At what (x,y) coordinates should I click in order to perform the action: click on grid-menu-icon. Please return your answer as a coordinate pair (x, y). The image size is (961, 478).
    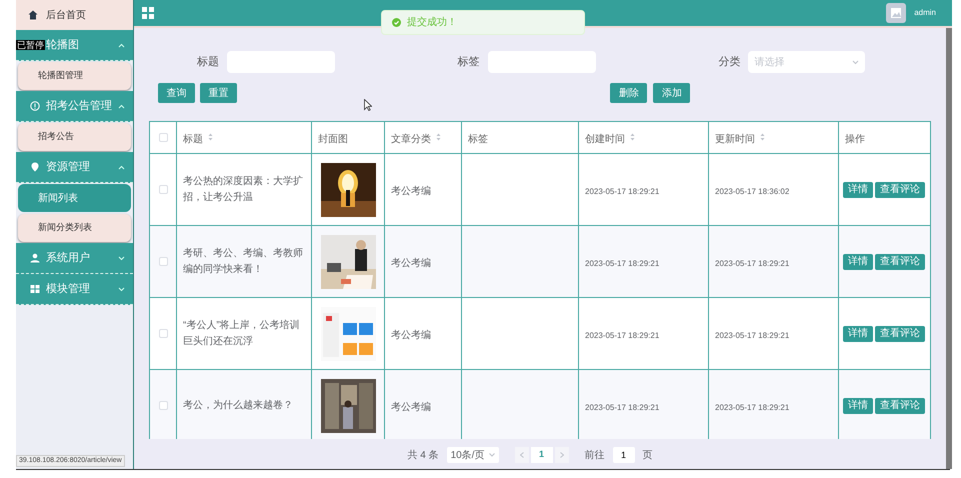
    Looking at the image, I should click on (148, 13).